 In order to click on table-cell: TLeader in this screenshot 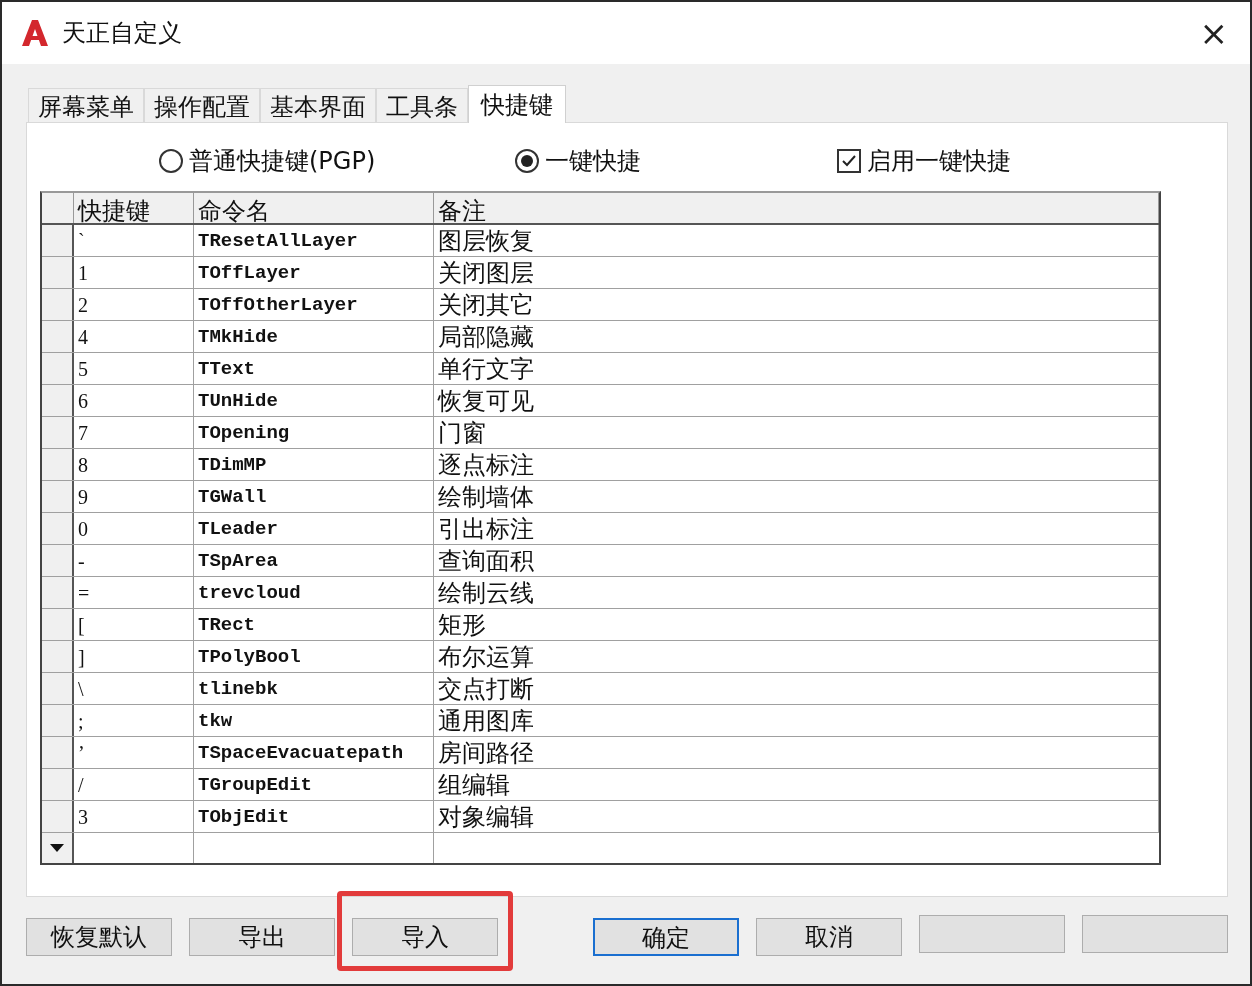, I will do `click(314, 528)`.